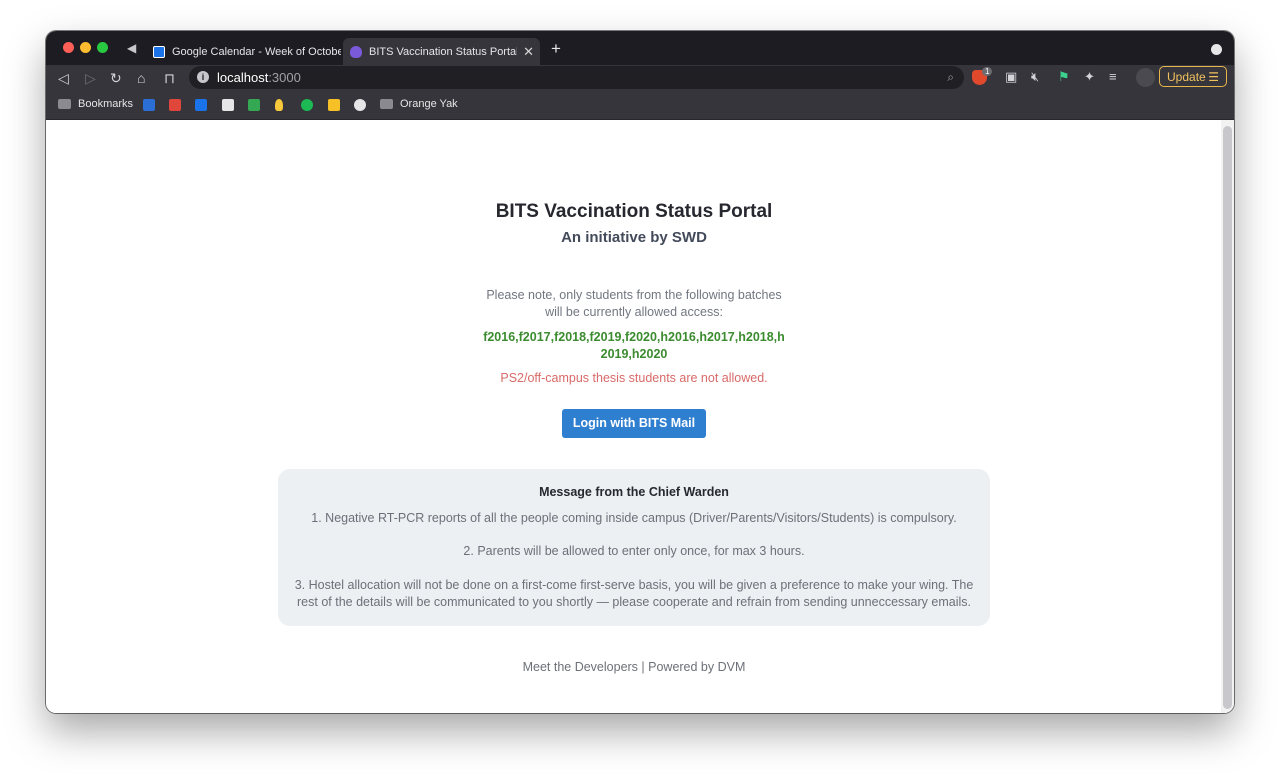  What do you see at coordinates (634, 492) in the screenshot?
I see `message-title: Message from the Chief Warden` at bounding box center [634, 492].